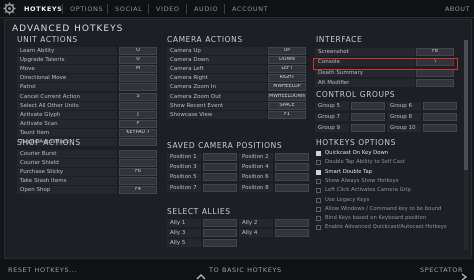 The width and height of the screenshot is (474, 280). Describe the element at coordinates (183, 177) in the screenshot. I see `camera-position-label: Position 5` at that location.